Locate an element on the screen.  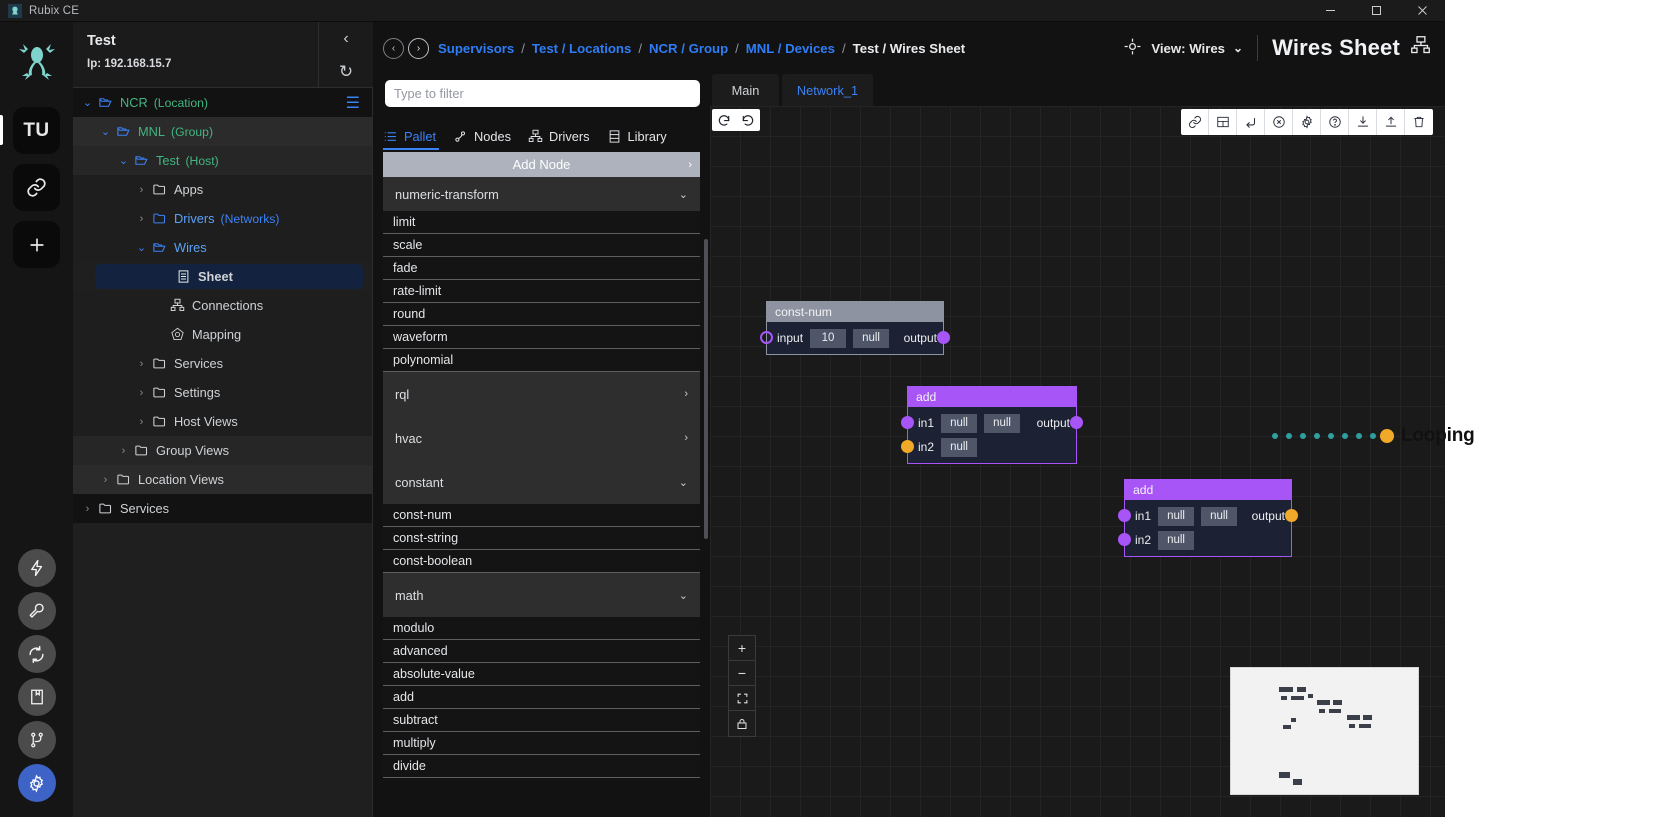
close-button is located at coordinates (1422, 11).